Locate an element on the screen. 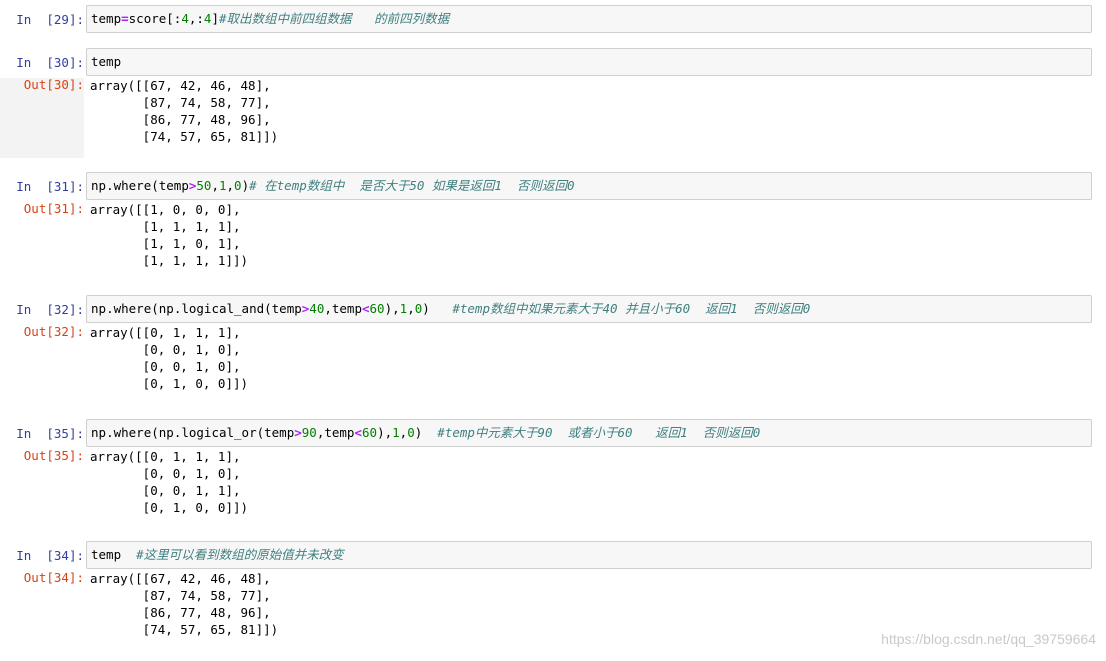 This screenshot has height=661, width=1106. in-prompt: In [34]: is located at coordinates (50, 555).